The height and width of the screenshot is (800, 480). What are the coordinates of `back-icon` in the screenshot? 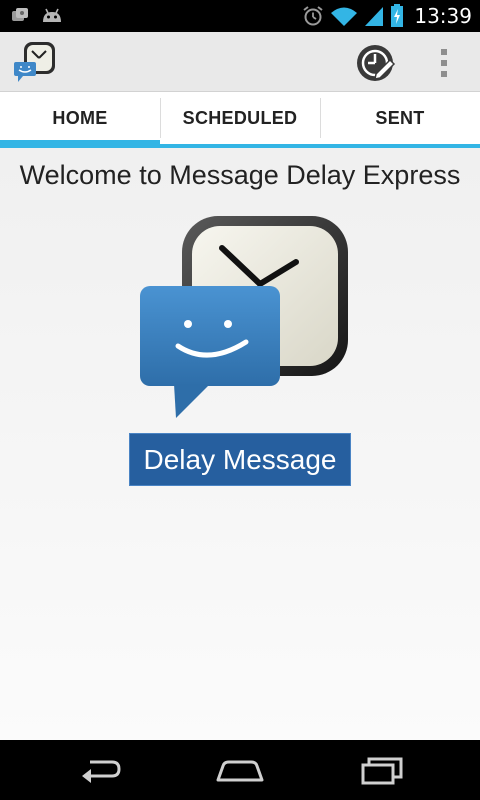 It's located at (101, 771).